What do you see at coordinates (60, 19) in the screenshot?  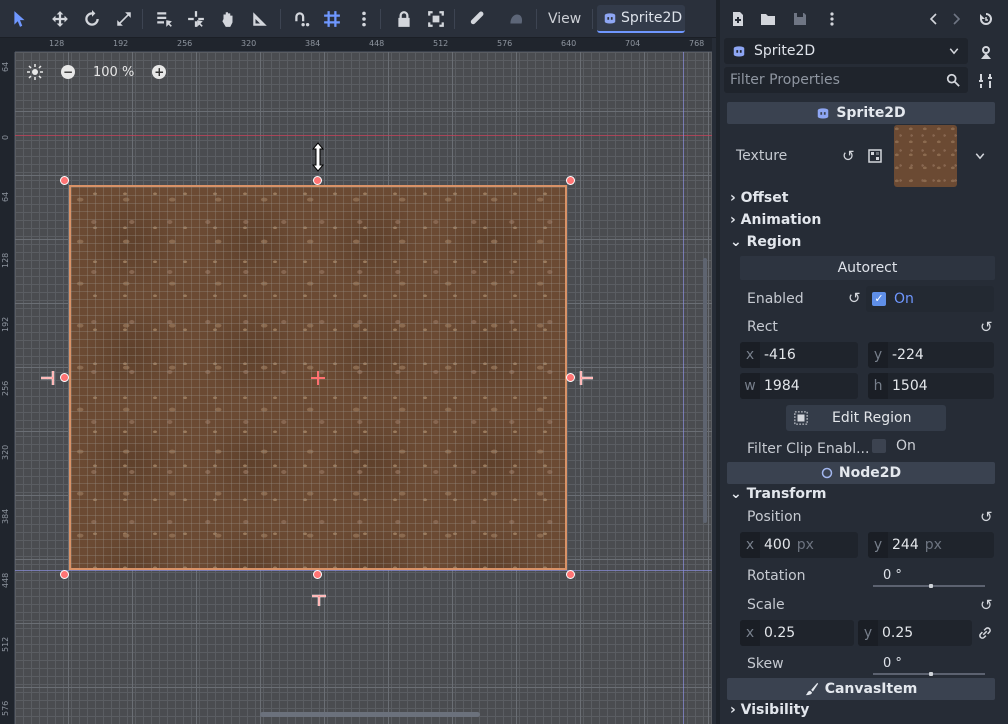 I see `move-mode-icon` at bounding box center [60, 19].